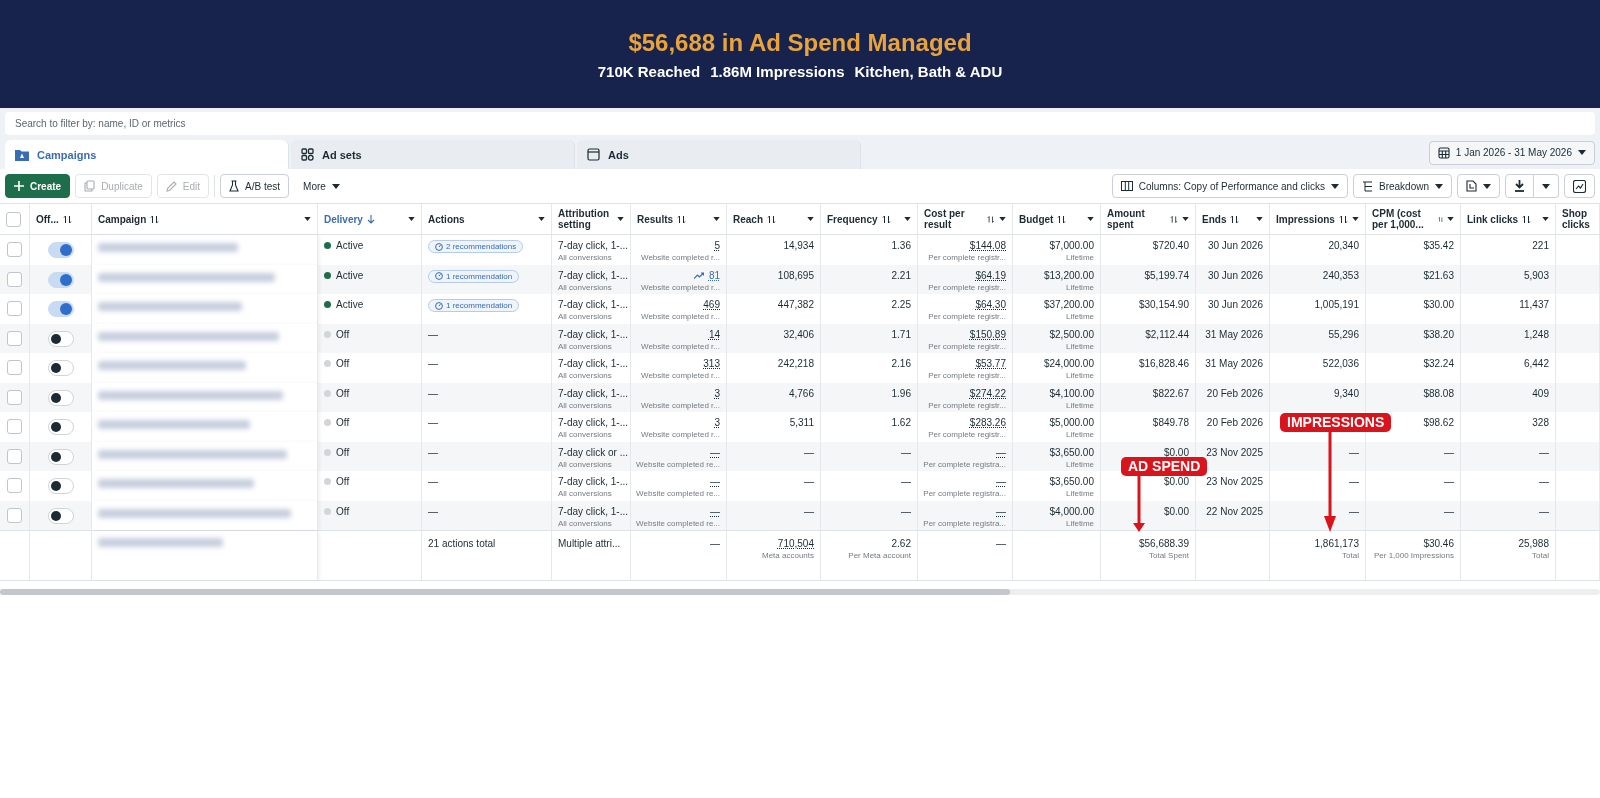 This screenshot has height=798, width=1600. What do you see at coordinates (1511, 152) in the screenshot?
I see `date-range-button: 1 Jan 2026 - 31 May 2026` at bounding box center [1511, 152].